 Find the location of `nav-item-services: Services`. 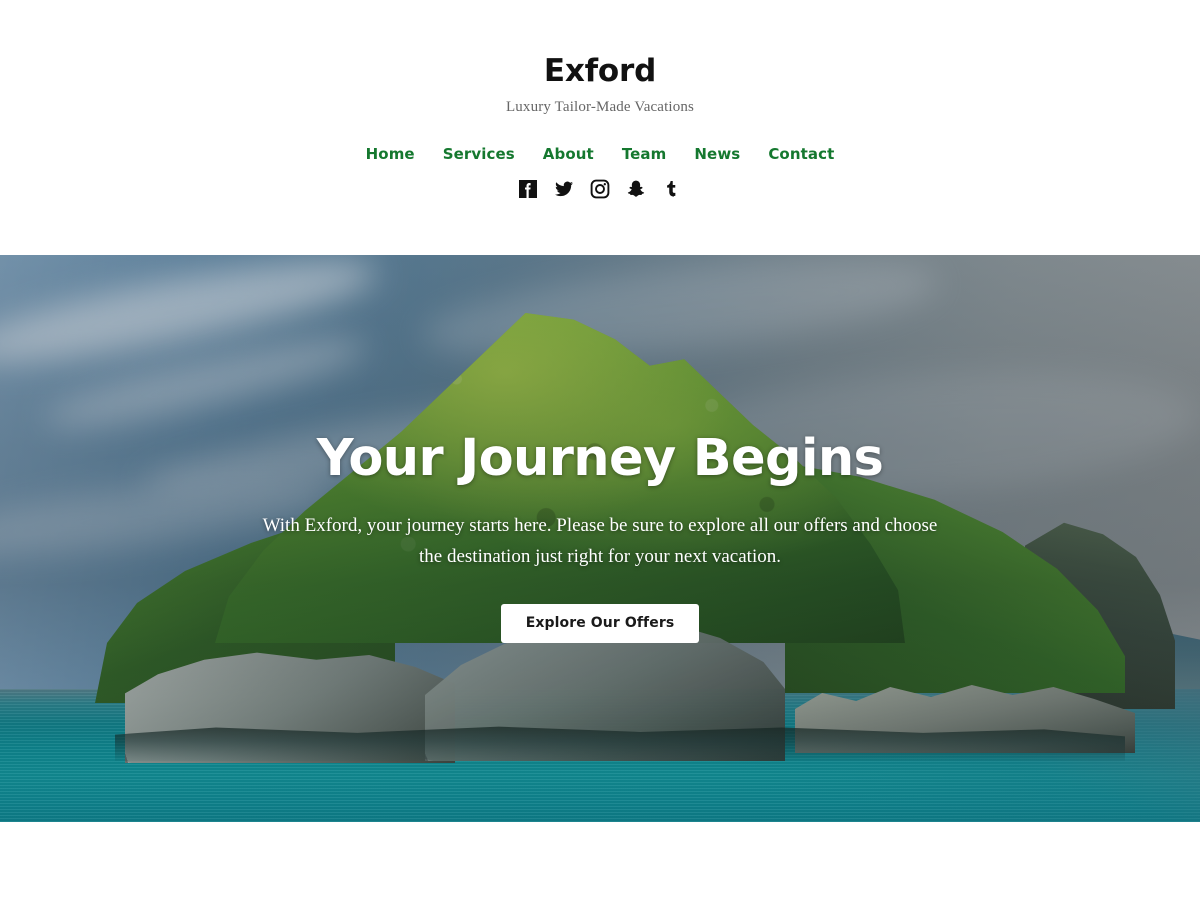

nav-item-services: Services is located at coordinates (479, 154).